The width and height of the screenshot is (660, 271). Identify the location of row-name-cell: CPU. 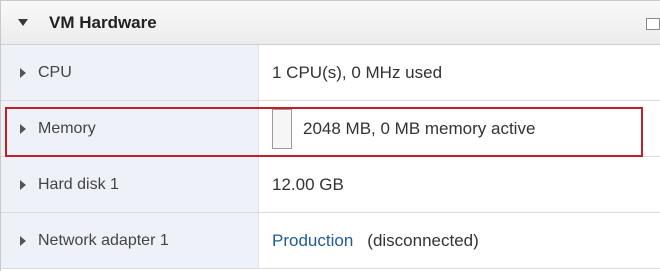
(130, 72).